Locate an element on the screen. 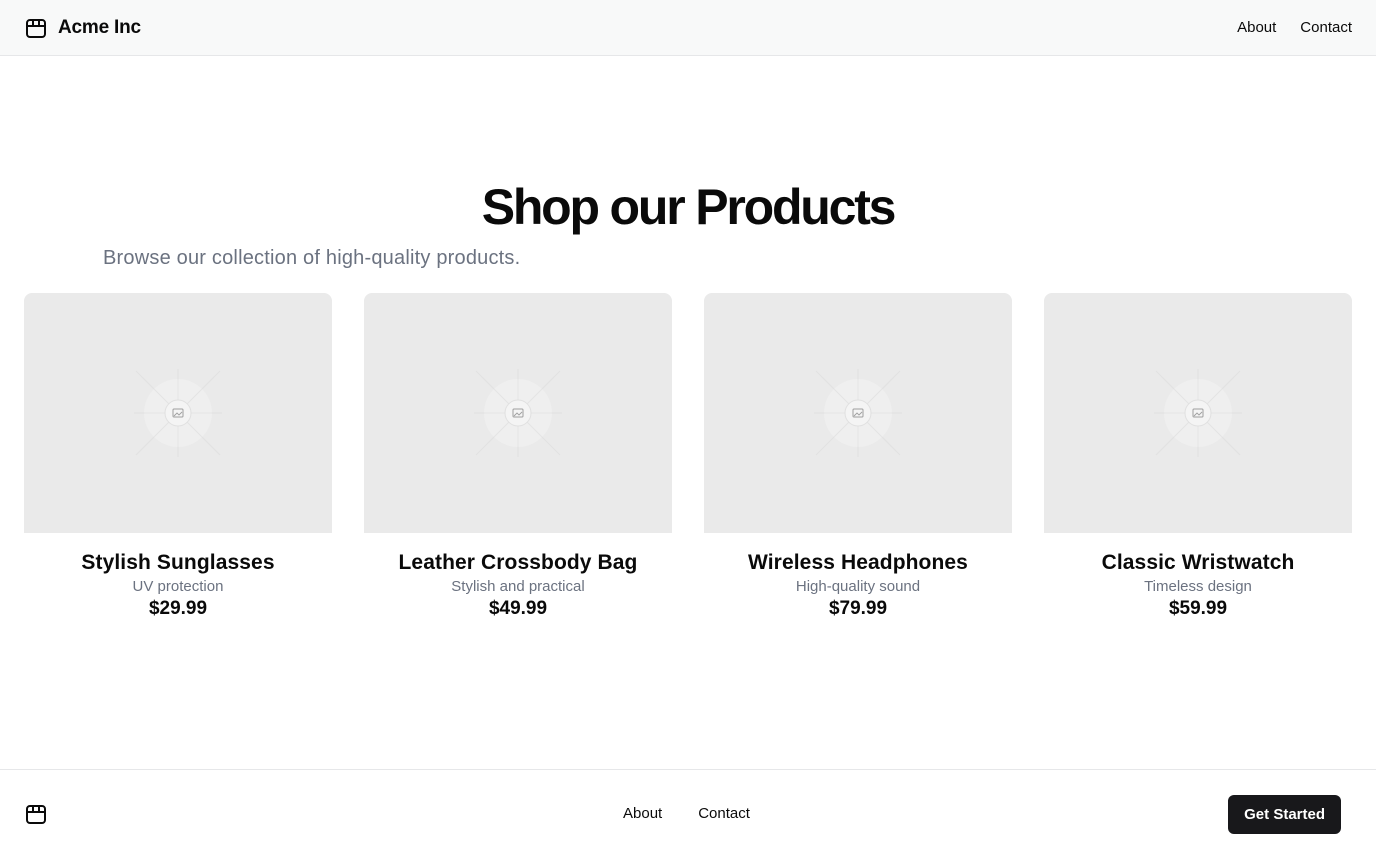 This screenshot has height=858, width=1376. header-nav: About Contact is located at coordinates (1294, 27).